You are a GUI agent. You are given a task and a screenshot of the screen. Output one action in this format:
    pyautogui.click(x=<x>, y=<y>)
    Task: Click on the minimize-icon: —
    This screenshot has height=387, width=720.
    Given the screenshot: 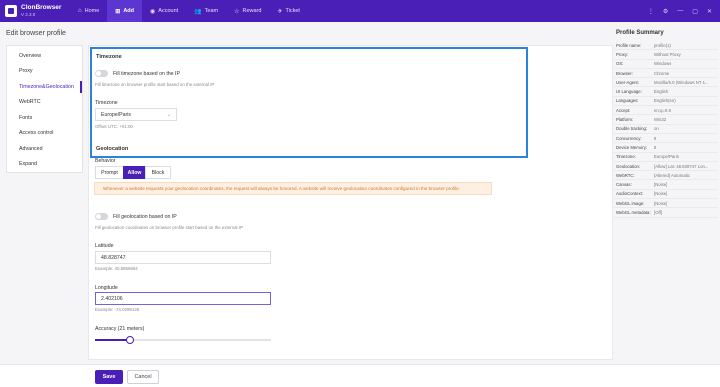 What is the action you would take?
    pyautogui.click(x=680, y=11)
    